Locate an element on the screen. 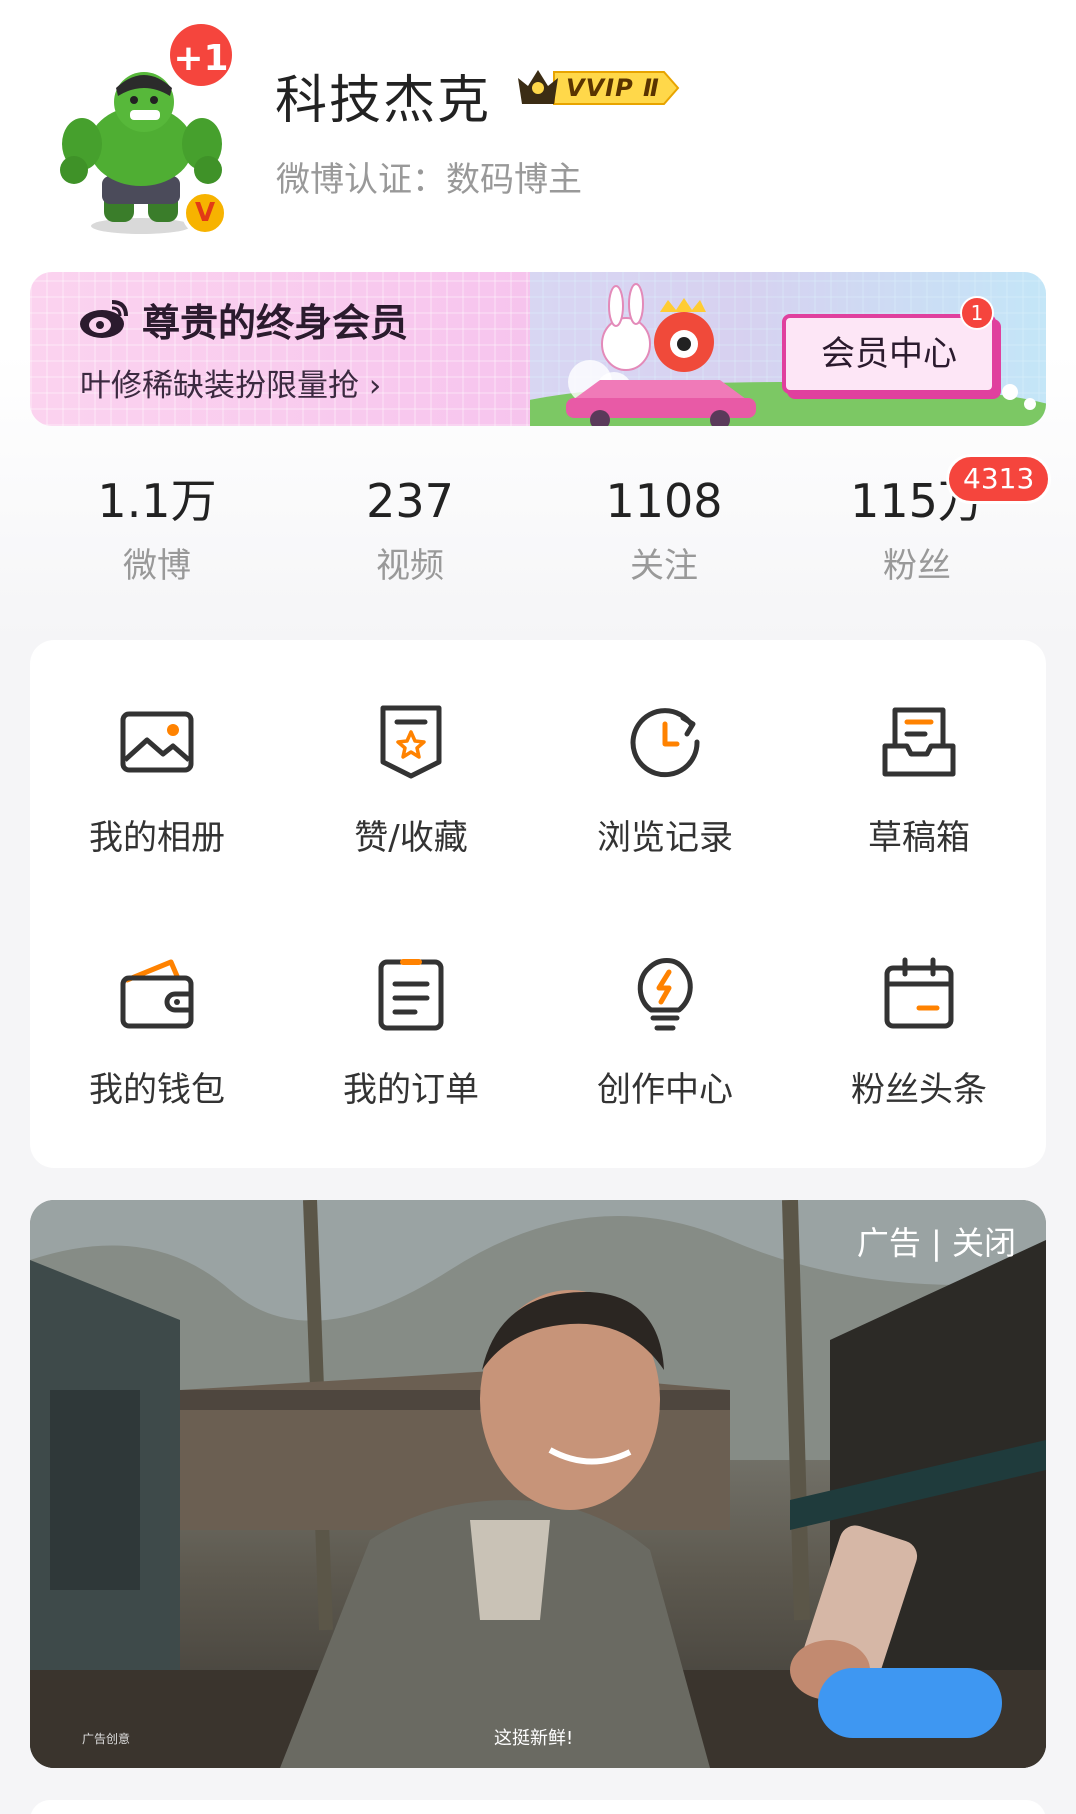 The width and height of the screenshot is (1076, 1814). ad-caption: 这挺新鲜! is located at coordinates (534, 1738).